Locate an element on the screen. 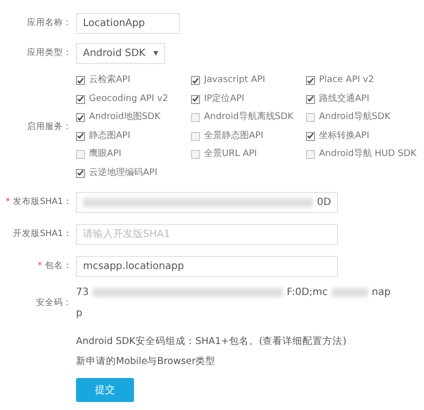  text-field: LocationApp is located at coordinates (128, 23).